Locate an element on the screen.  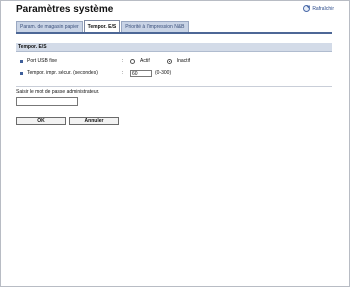
admin-password-label: Saisir le mot de passe administrateur. is located at coordinates (58, 92).